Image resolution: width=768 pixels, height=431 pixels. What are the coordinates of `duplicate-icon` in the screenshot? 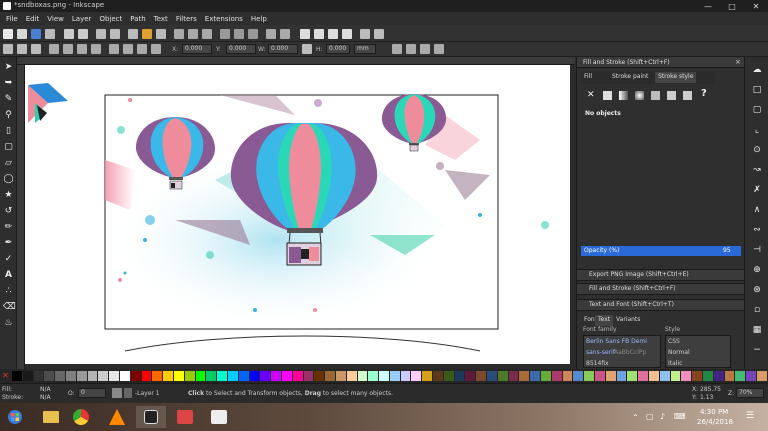 It's located at (225, 34).